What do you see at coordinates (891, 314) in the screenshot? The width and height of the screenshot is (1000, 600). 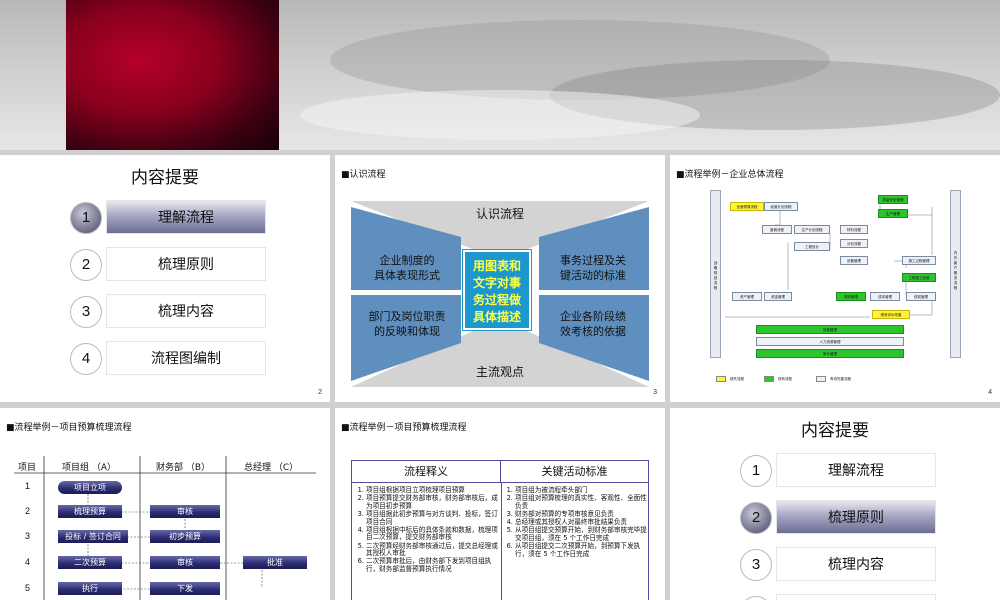 I see `flow-node: 绩效评价改善` at bounding box center [891, 314].